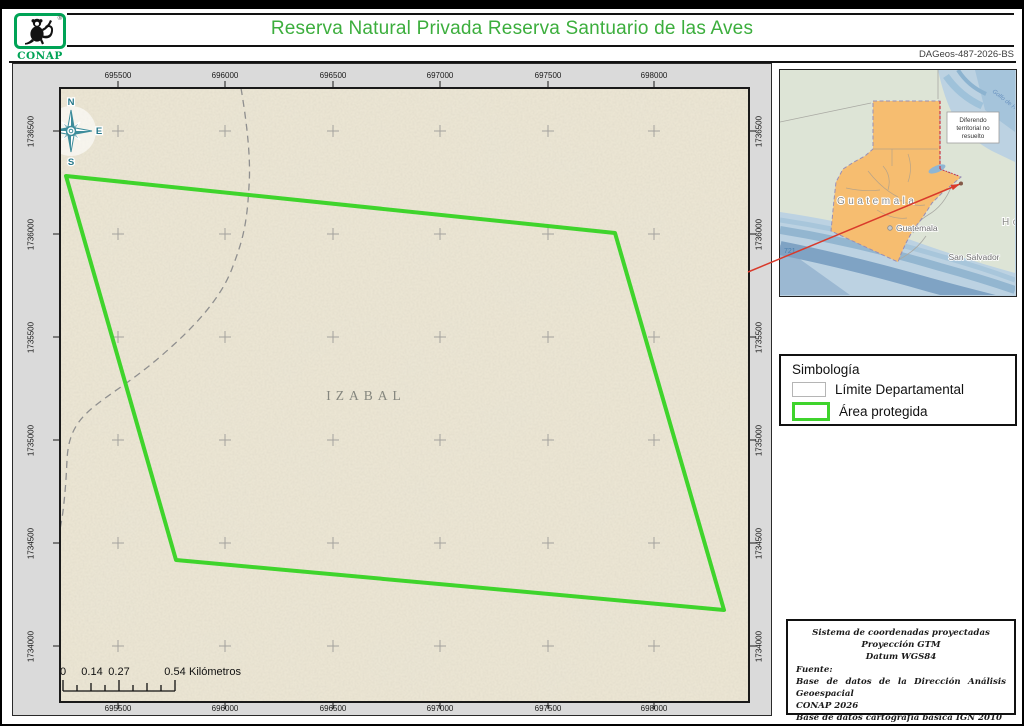  What do you see at coordinates (973, 257) in the screenshot?
I see `san-salvador-label: San Salvador` at bounding box center [973, 257].